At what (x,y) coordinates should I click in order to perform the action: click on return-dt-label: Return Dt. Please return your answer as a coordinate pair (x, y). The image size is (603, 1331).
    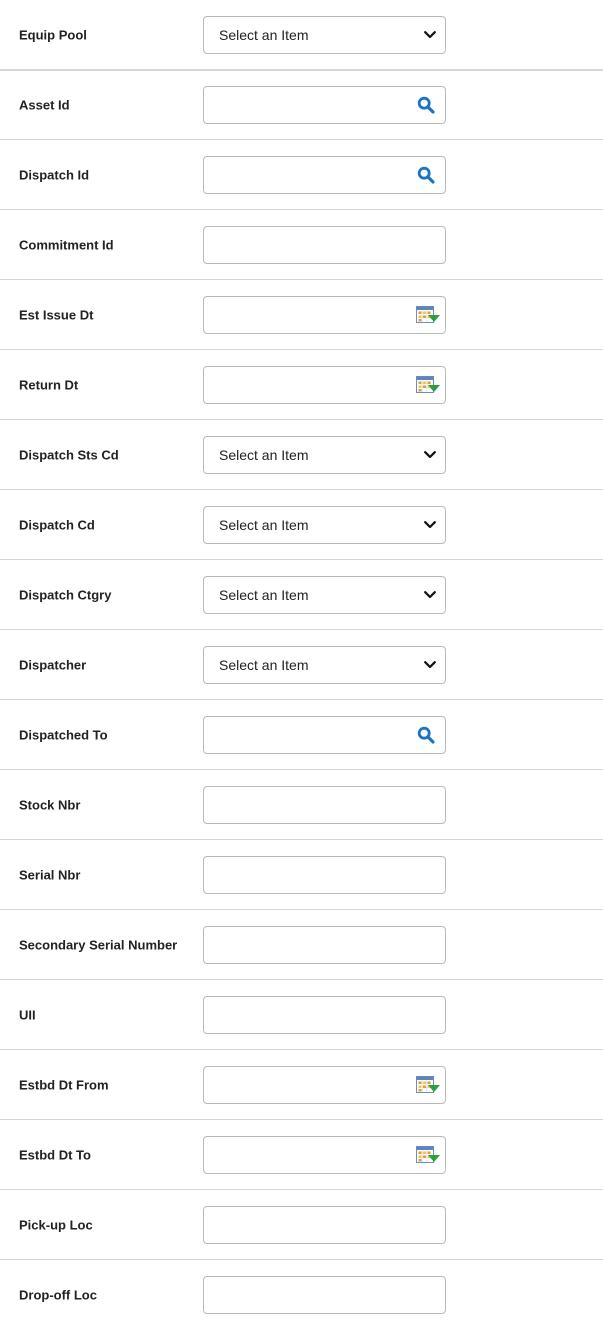
    Looking at the image, I should click on (49, 384).